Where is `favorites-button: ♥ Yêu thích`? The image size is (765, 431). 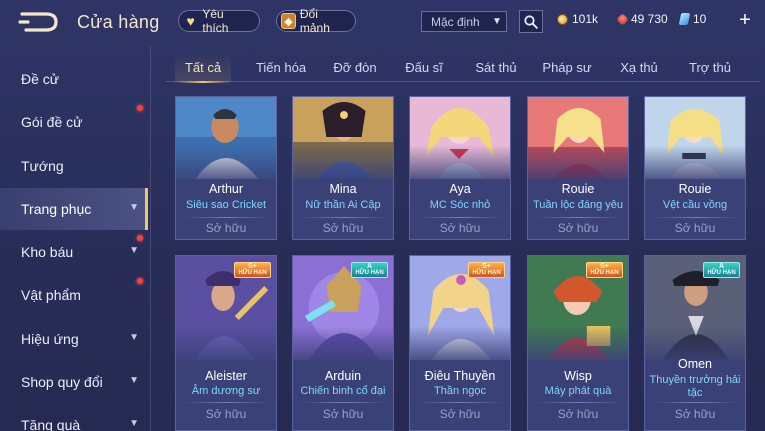 favorites-button: ♥ Yêu thích is located at coordinates (219, 21).